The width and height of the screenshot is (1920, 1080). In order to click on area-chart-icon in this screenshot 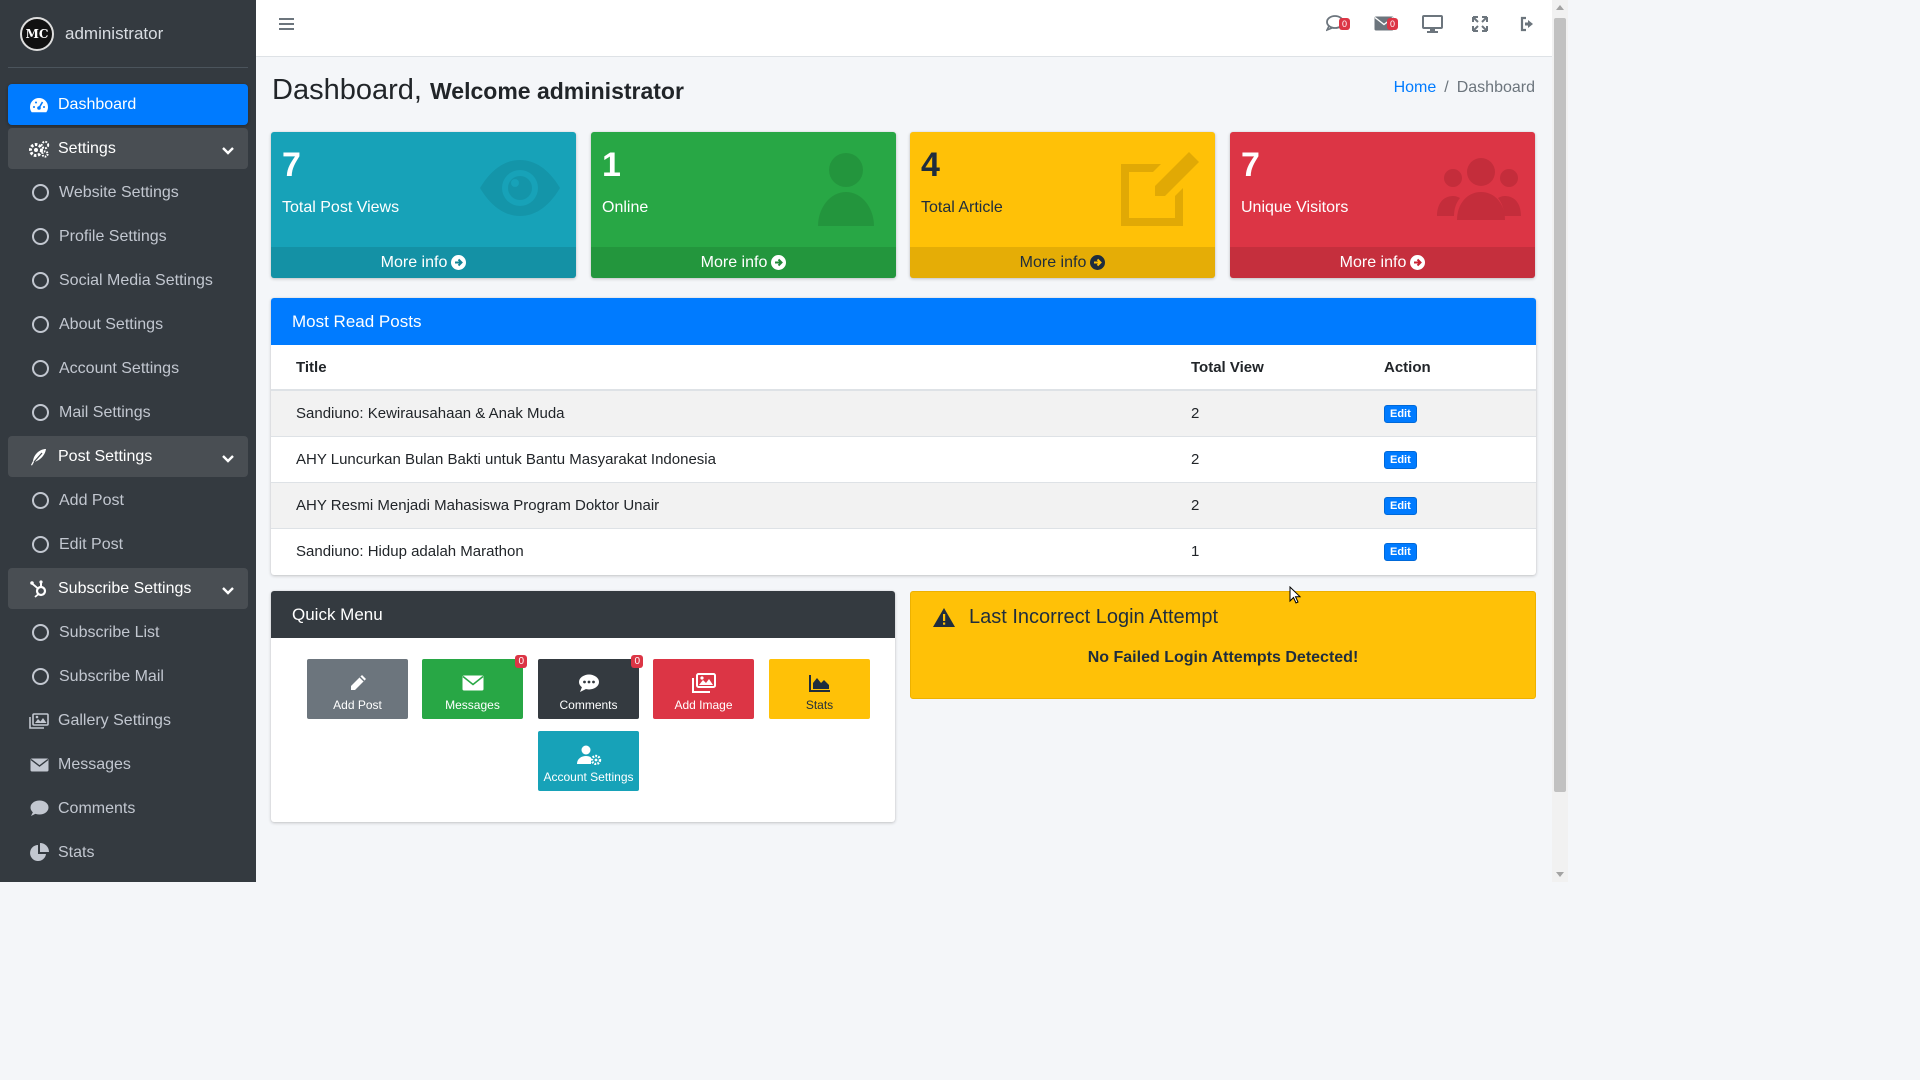, I will do `click(819, 683)`.